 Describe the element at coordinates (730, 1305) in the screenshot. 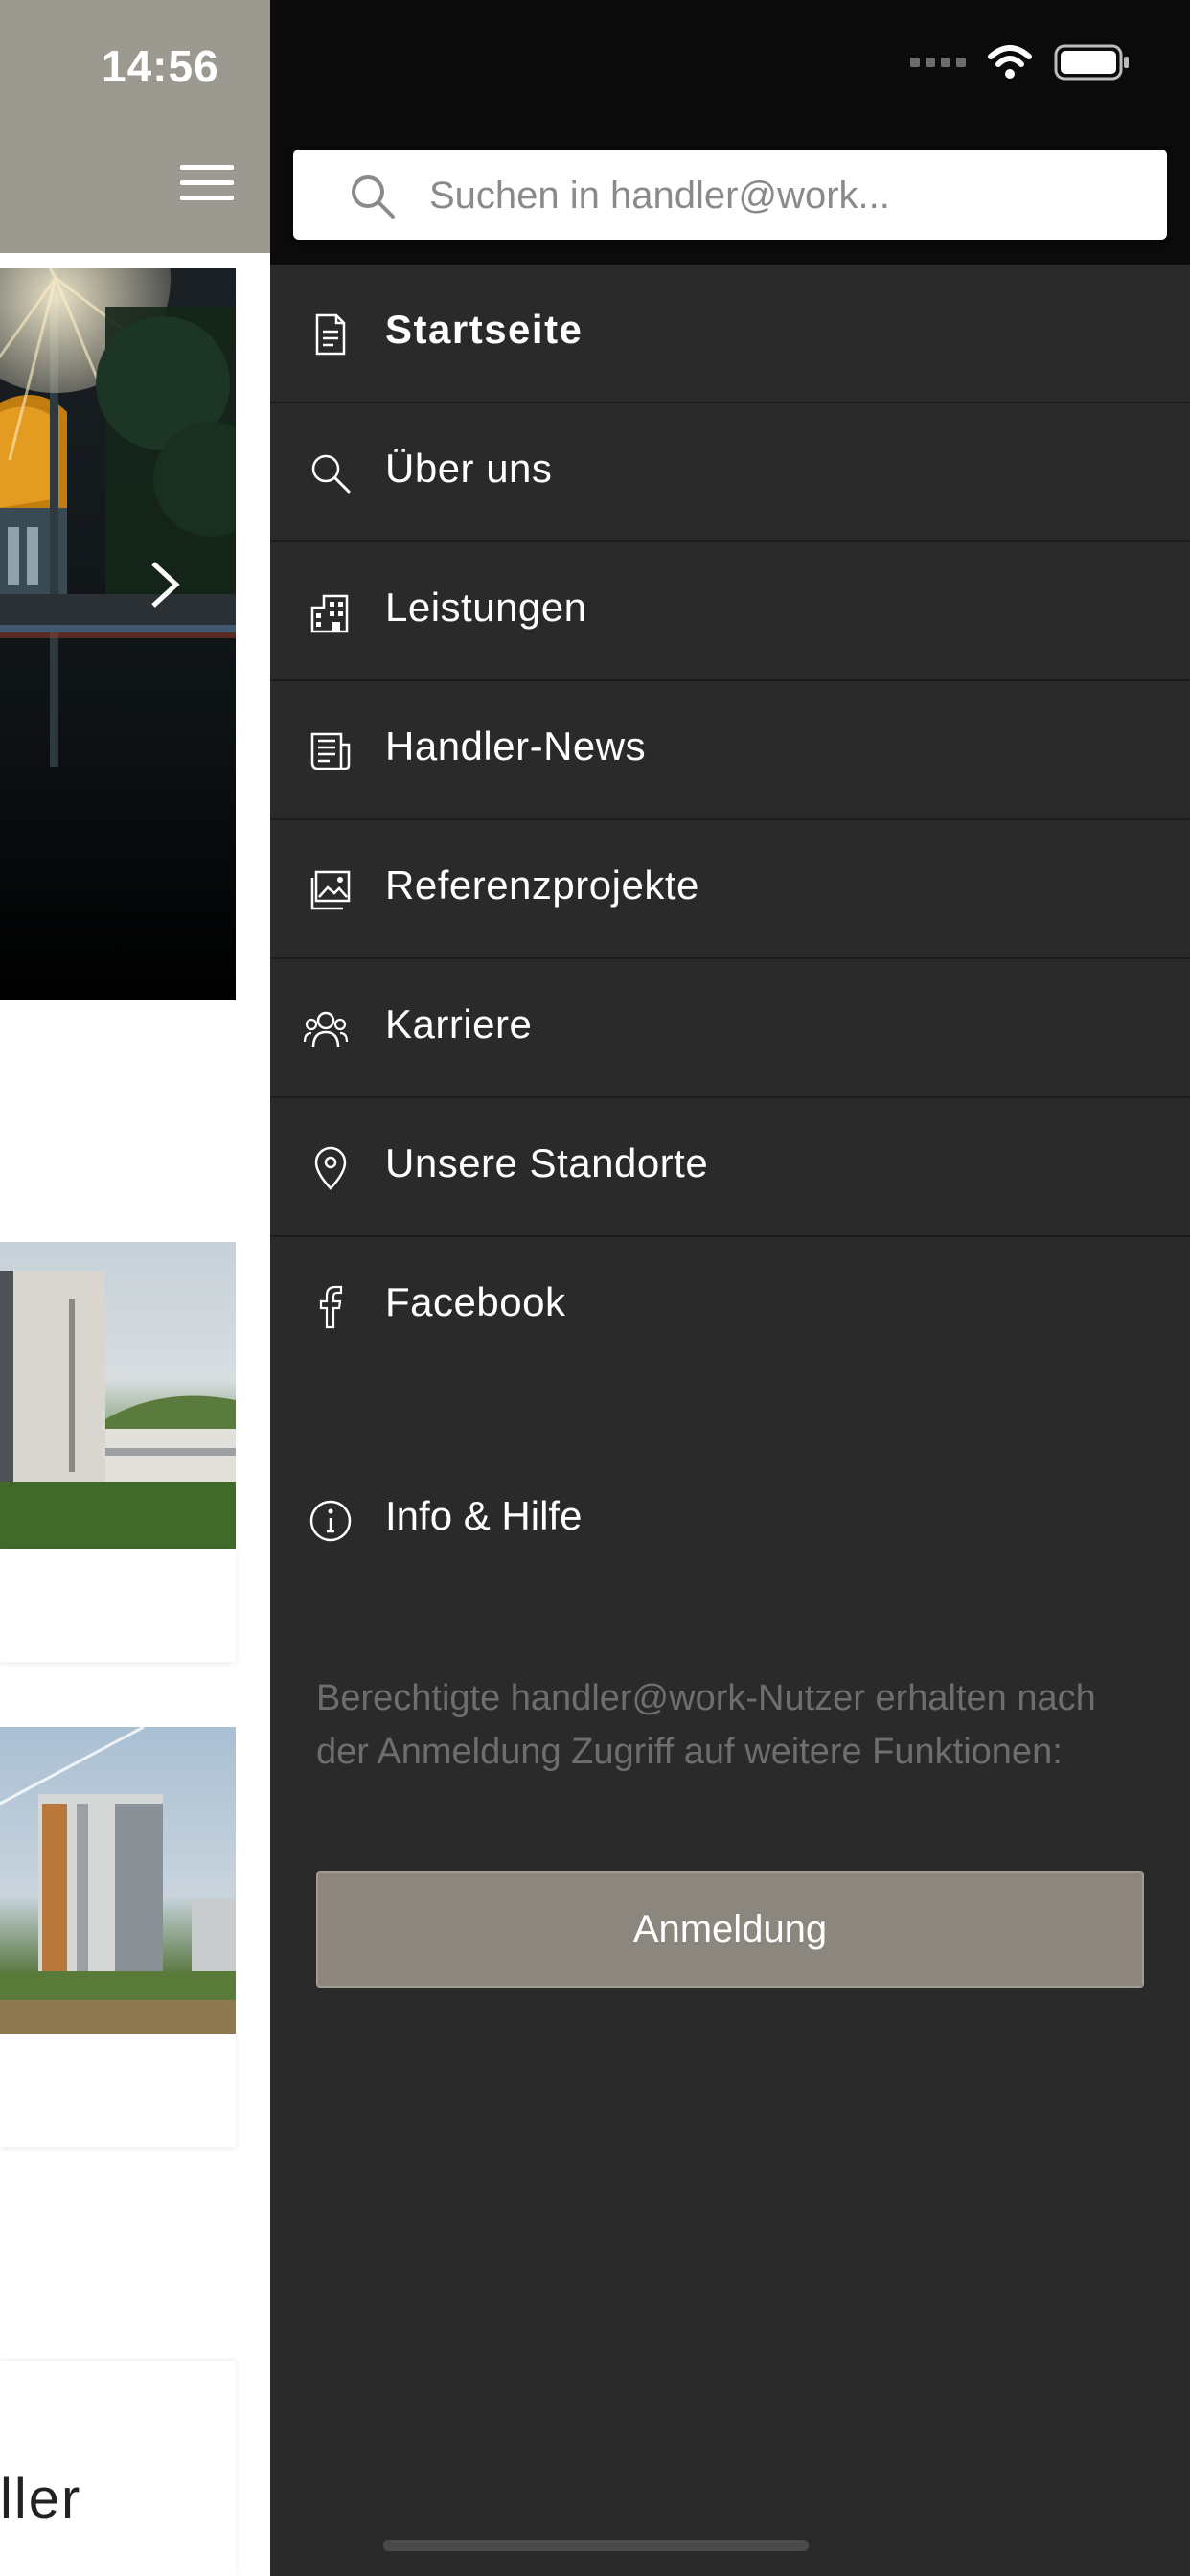

I see `menu-item-facebook: Facebook` at that location.